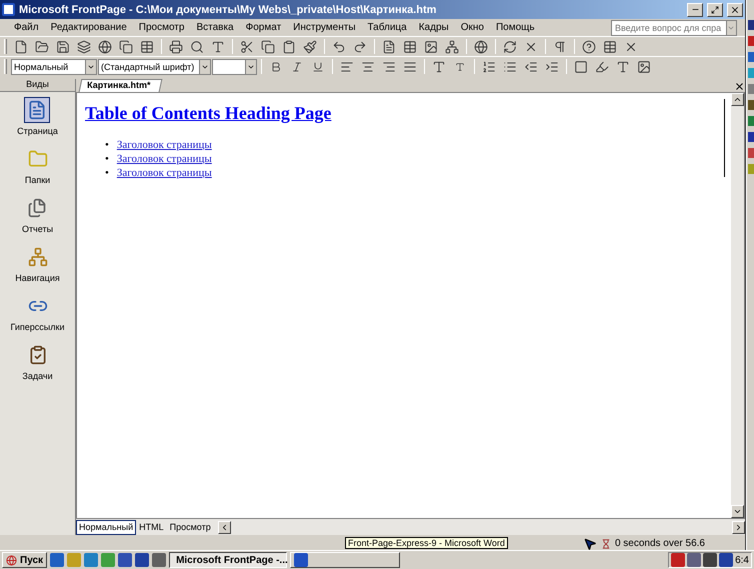  I want to click on maximize-icon, so click(715, 10).